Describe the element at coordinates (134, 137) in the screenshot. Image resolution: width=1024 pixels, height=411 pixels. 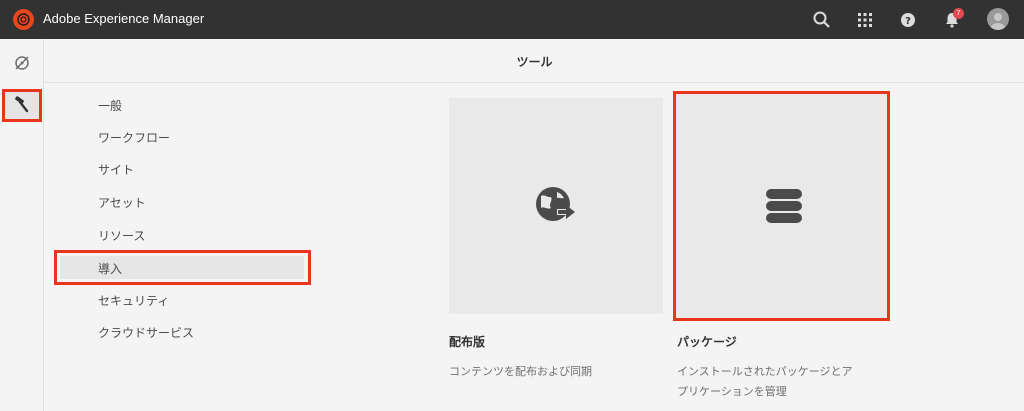
I see `nav-item-workflow: ワークフロー` at that location.